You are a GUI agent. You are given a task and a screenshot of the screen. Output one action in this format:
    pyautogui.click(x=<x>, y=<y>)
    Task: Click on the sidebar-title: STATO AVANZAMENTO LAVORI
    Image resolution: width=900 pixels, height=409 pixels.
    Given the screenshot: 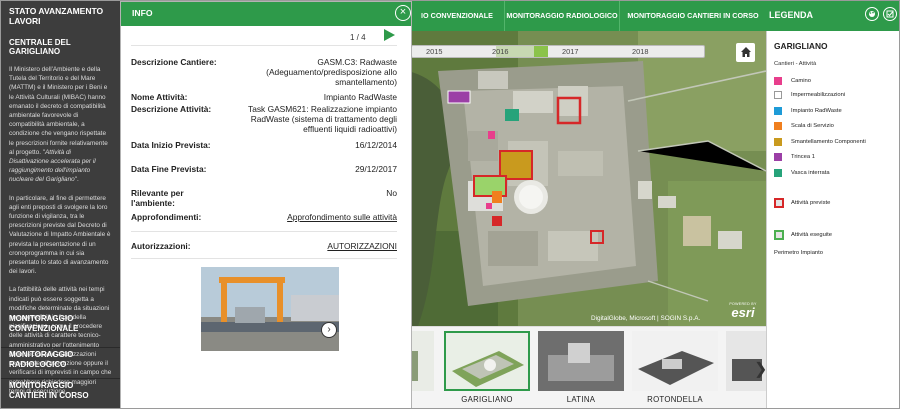 What is the action you would take?
    pyautogui.click(x=56, y=16)
    